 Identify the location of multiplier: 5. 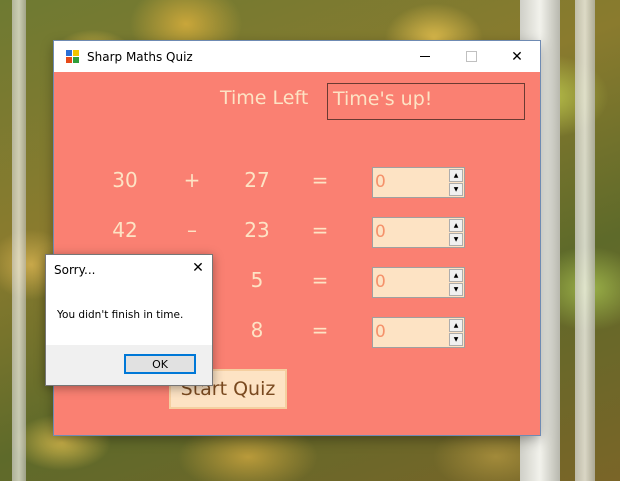
(257, 280).